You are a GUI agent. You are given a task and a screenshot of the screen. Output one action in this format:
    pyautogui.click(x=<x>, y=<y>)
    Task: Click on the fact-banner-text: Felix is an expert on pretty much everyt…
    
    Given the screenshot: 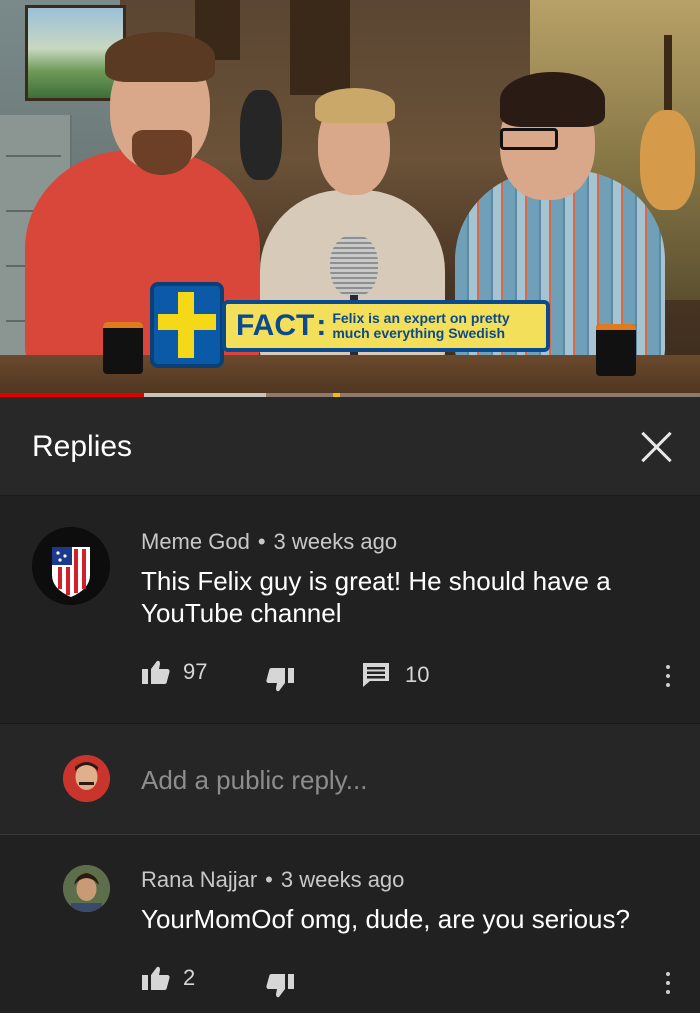 What is the action you would take?
    pyautogui.click(x=420, y=326)
    